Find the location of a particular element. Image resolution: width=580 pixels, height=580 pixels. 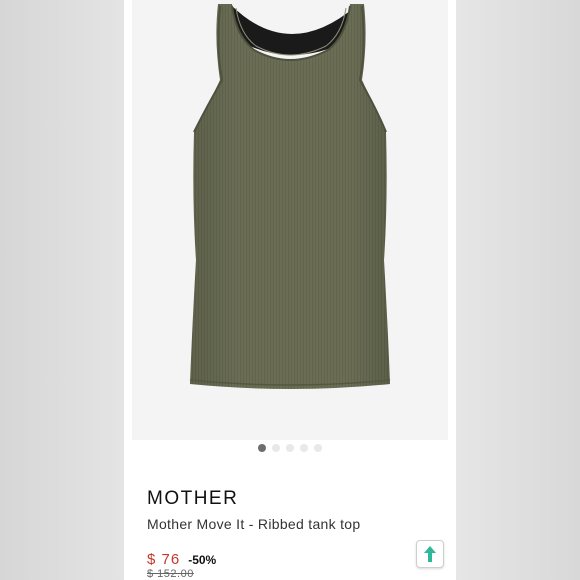

sale-price: $ 76 is located at coordinates (164, 559).